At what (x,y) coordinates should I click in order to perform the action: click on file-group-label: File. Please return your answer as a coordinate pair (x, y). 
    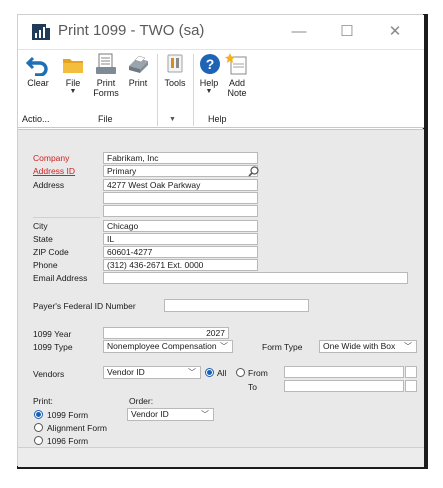
    Looking at the image, I should click on (105, 119).